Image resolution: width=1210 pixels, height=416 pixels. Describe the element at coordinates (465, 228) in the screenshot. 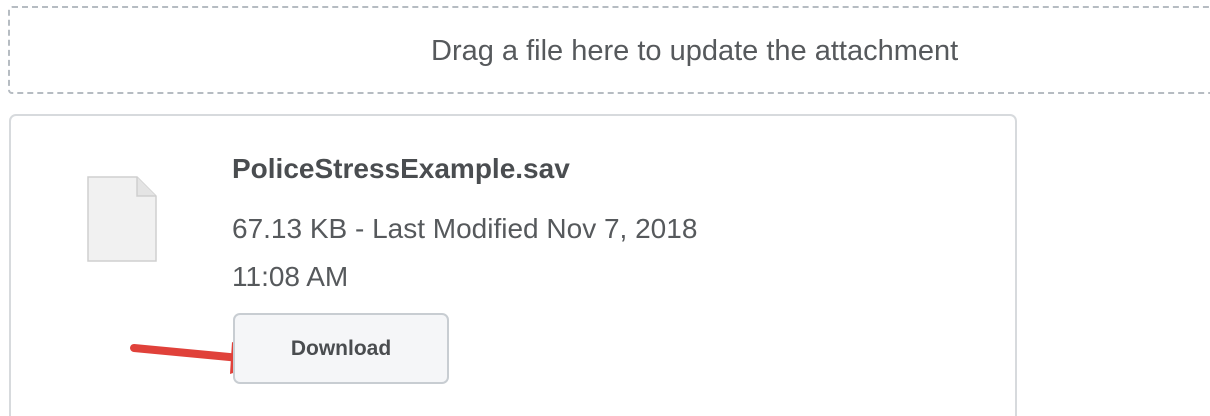

I see `file-size-modified: 67.13 KB - Last Modified Nov 7, 2018` at that location.